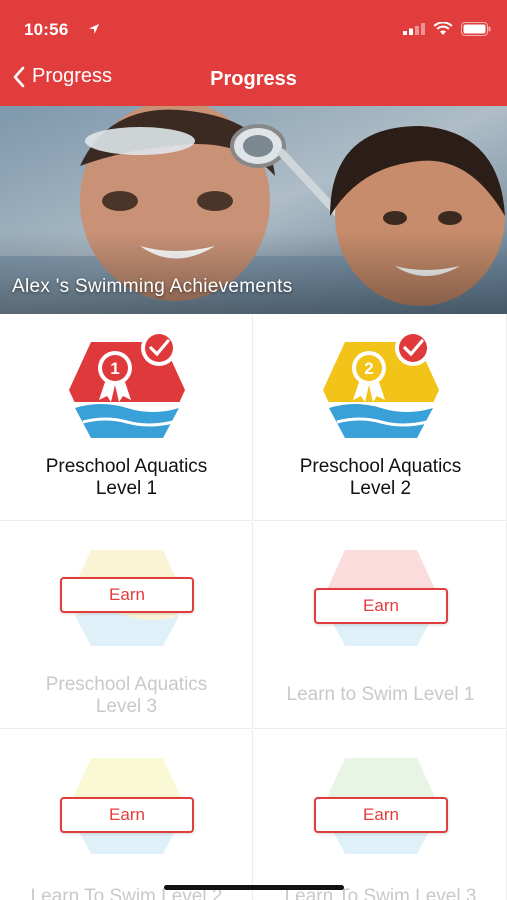  What do you see at coordinates (368, 368) in the screenshot?
I see `svg-text: 2` at bounding box center [368, 368].